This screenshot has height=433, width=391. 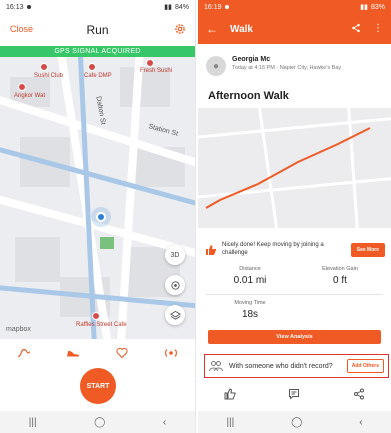 I want to click on map-poi-label: Sushi Club, so click(x=49, y=76).